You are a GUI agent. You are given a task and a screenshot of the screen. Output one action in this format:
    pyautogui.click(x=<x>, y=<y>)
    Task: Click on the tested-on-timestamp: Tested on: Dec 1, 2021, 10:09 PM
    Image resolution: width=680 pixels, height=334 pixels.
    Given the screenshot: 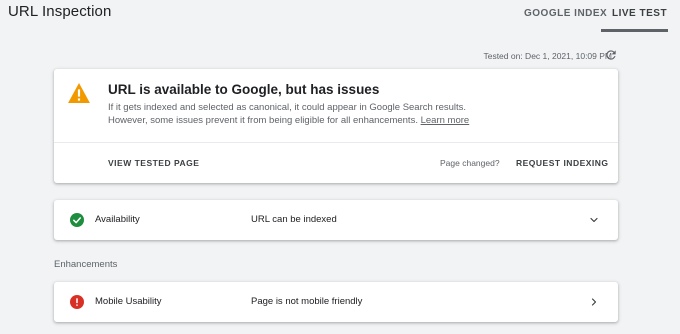 What is the action you would take?
    pyautogui.click(x=547, y=56)
    